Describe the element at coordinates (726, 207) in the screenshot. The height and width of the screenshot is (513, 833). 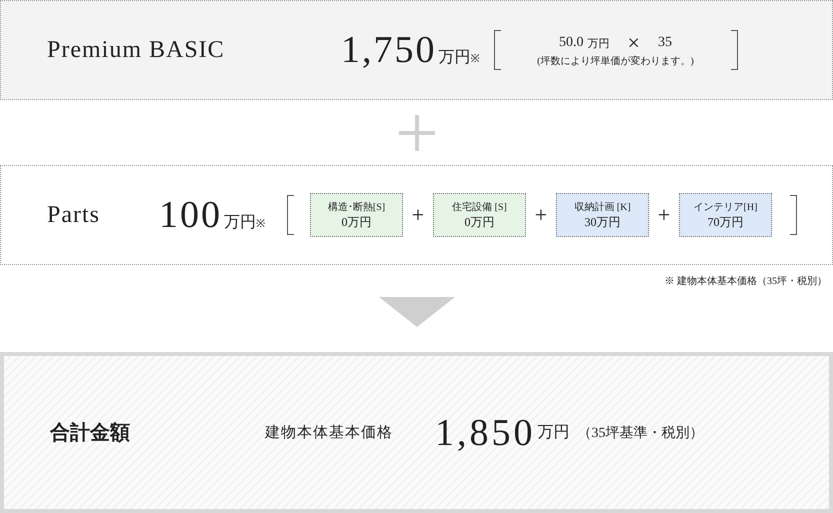
I see `option-label: インテリア[H]` at that location.